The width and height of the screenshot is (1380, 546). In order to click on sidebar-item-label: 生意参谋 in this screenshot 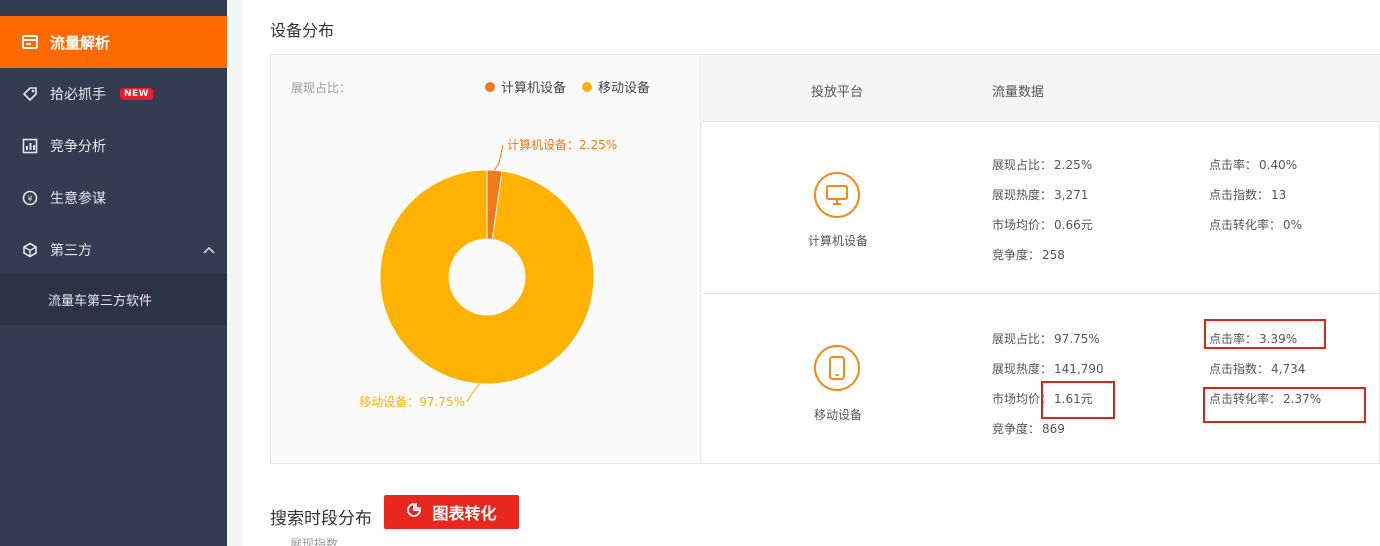, I will do `click(78, 199)`.